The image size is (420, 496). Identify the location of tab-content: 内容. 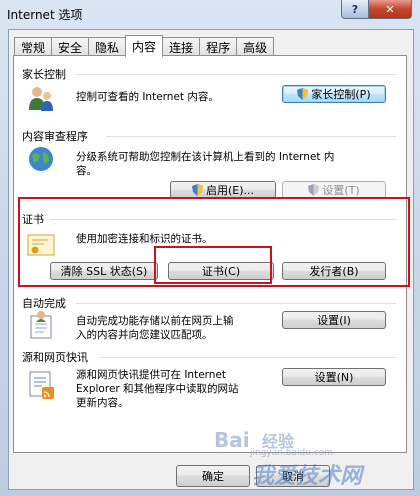
(144, 46).